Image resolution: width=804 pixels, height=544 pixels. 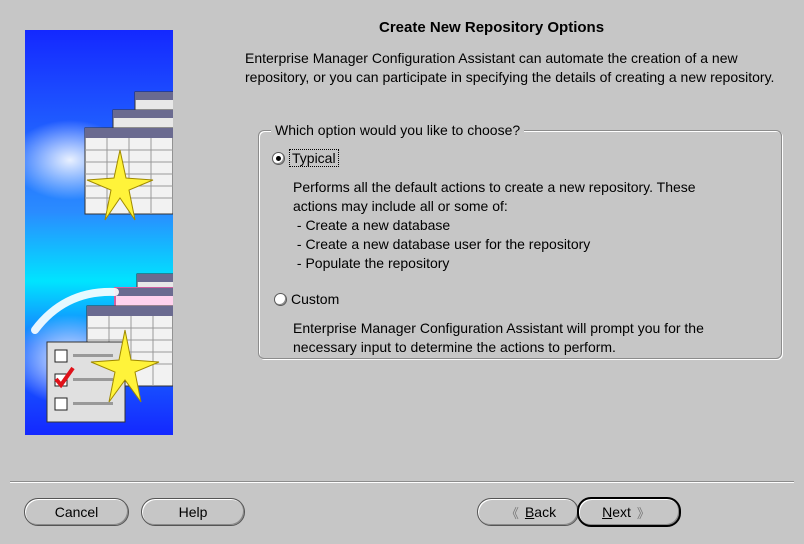 What do you see at coordinates (400, 206) in the screenshot?
I see `typical-desc-line: actions may include all or some of:` at bounding box center [400, 206].